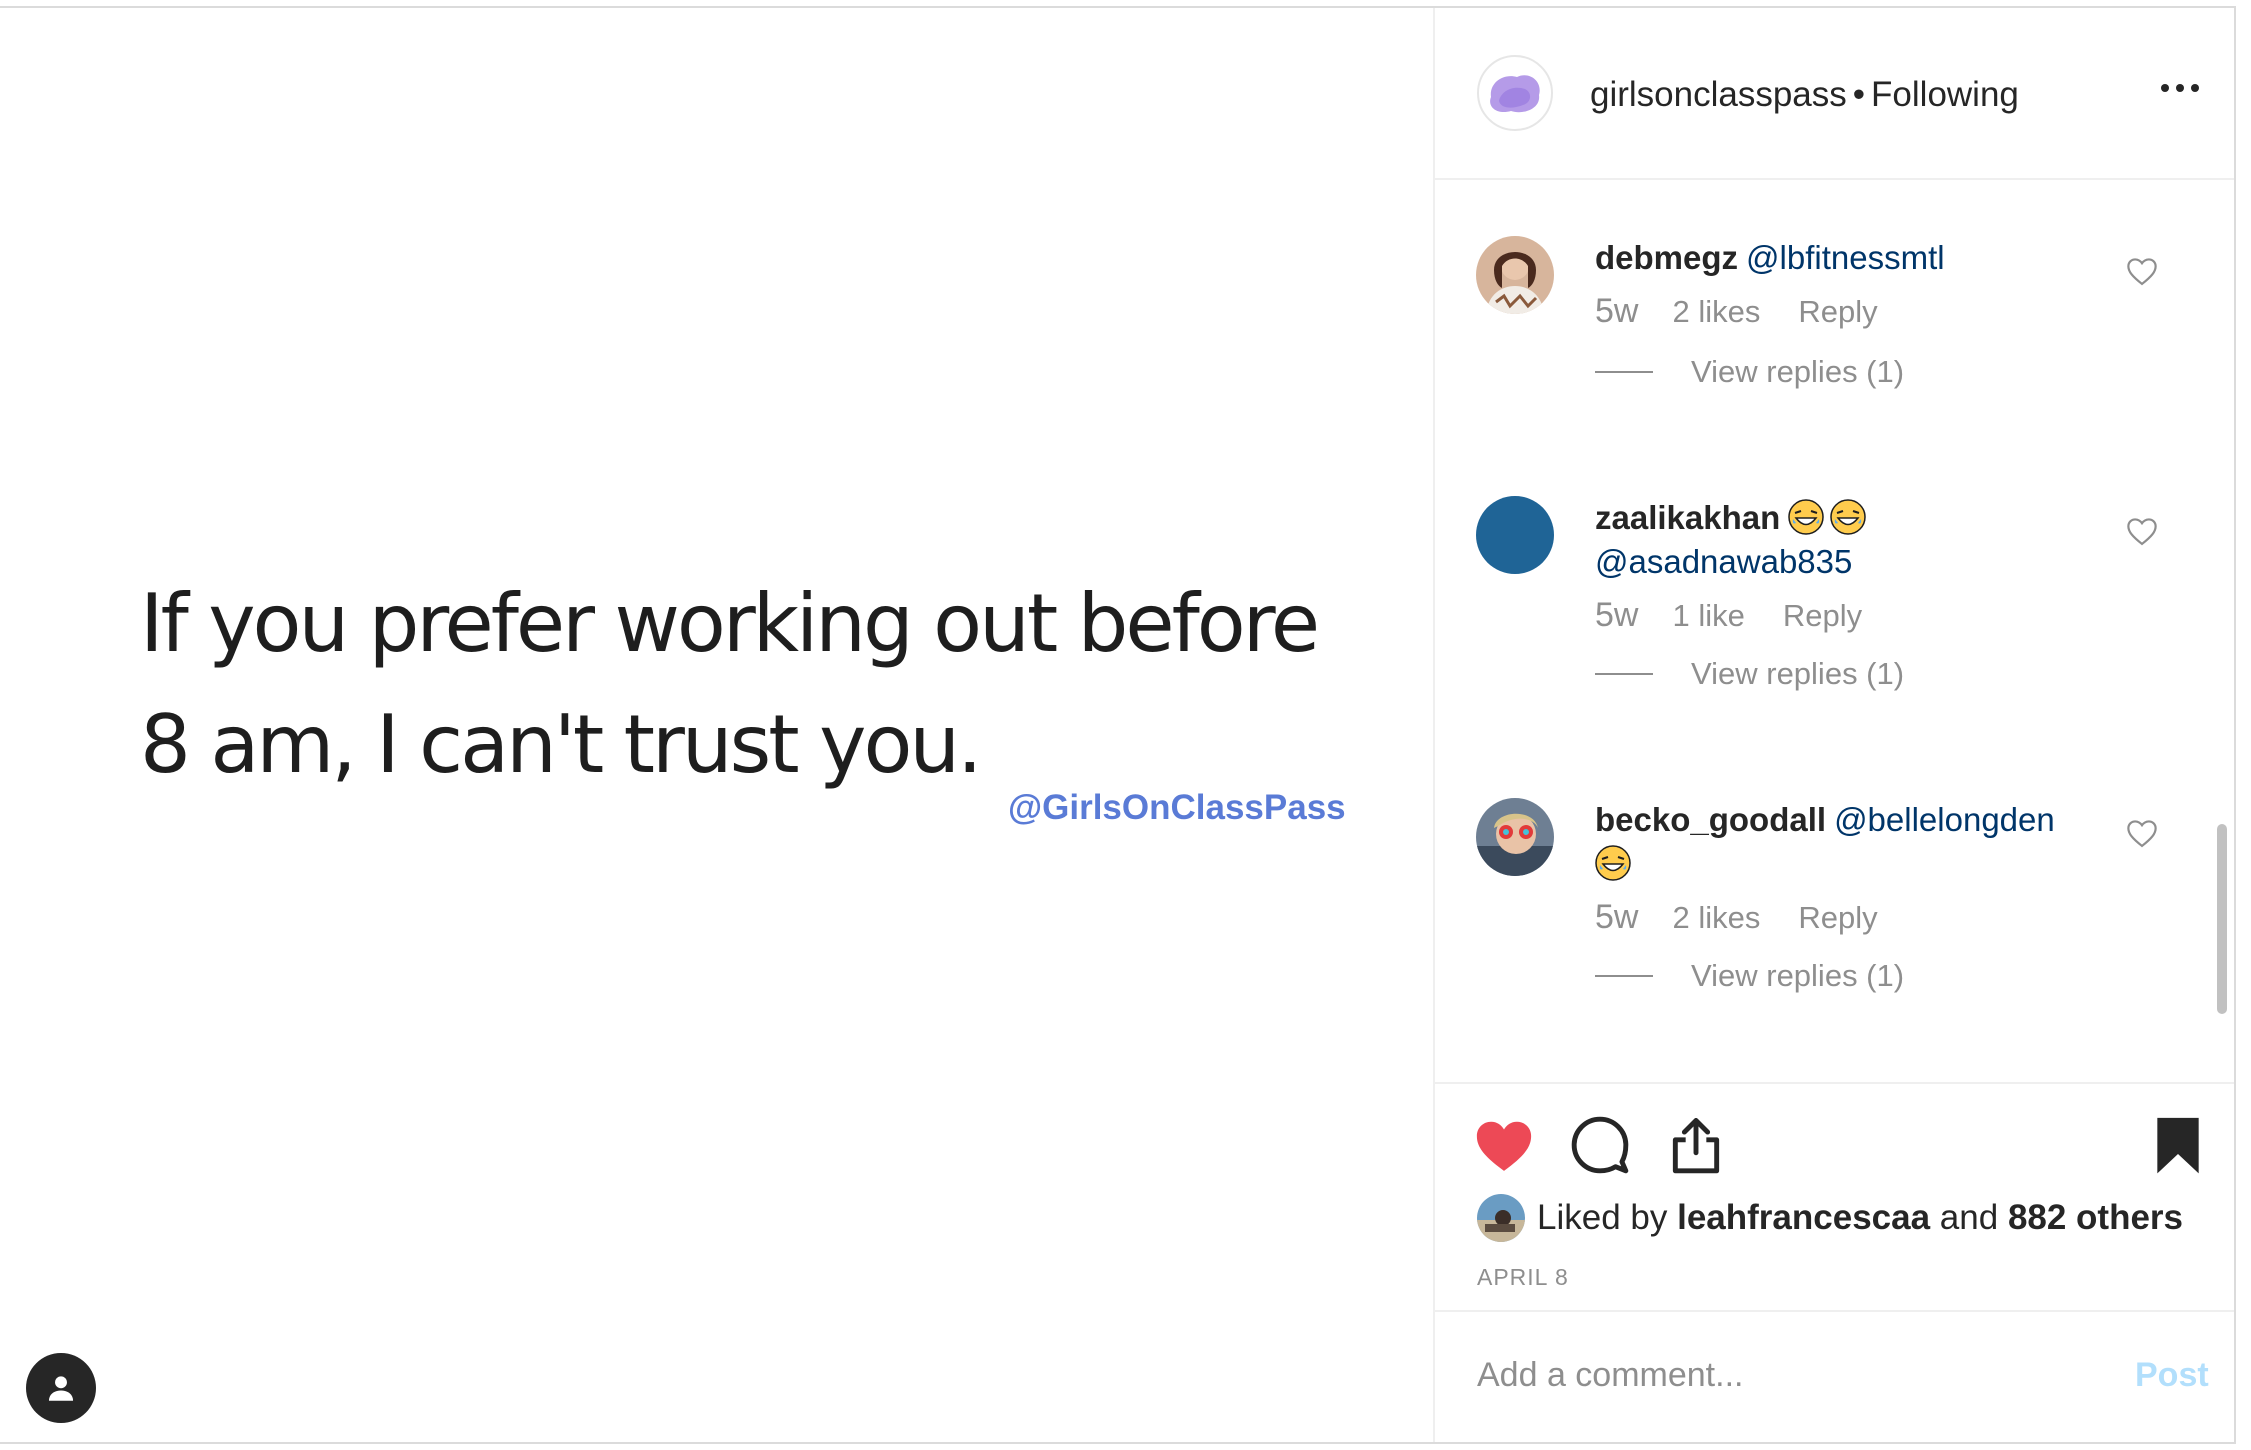 The image size is (2251, 1450). I want to click on account-line: girlsonclasspass • Following, so click(1804, 95).